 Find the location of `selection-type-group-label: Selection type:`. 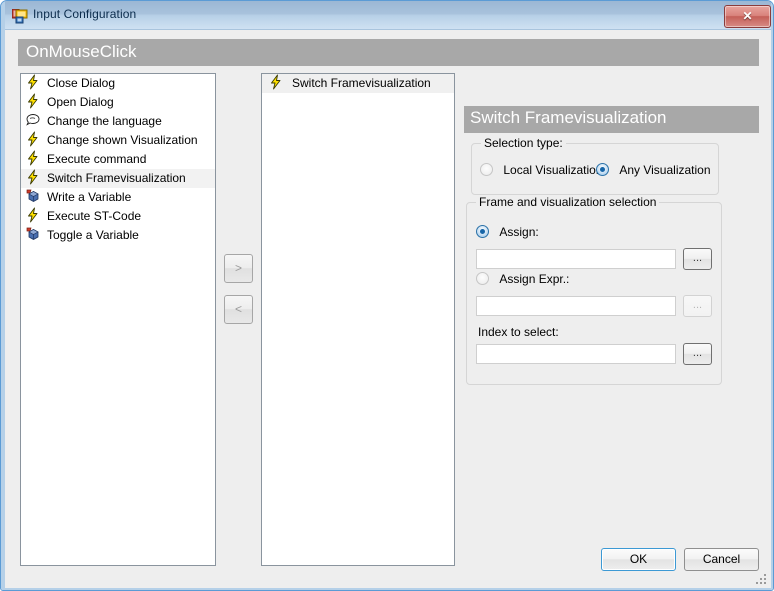

selection-type-group-label: Selection type: is located at coordinates (523, 143).